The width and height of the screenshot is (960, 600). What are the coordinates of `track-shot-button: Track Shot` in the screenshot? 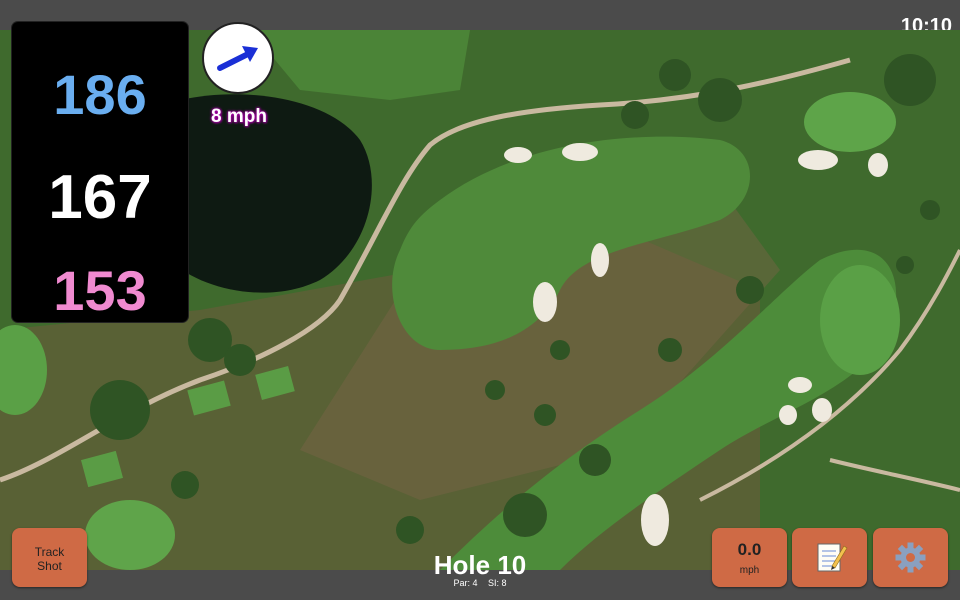 It's located at (49, 557).